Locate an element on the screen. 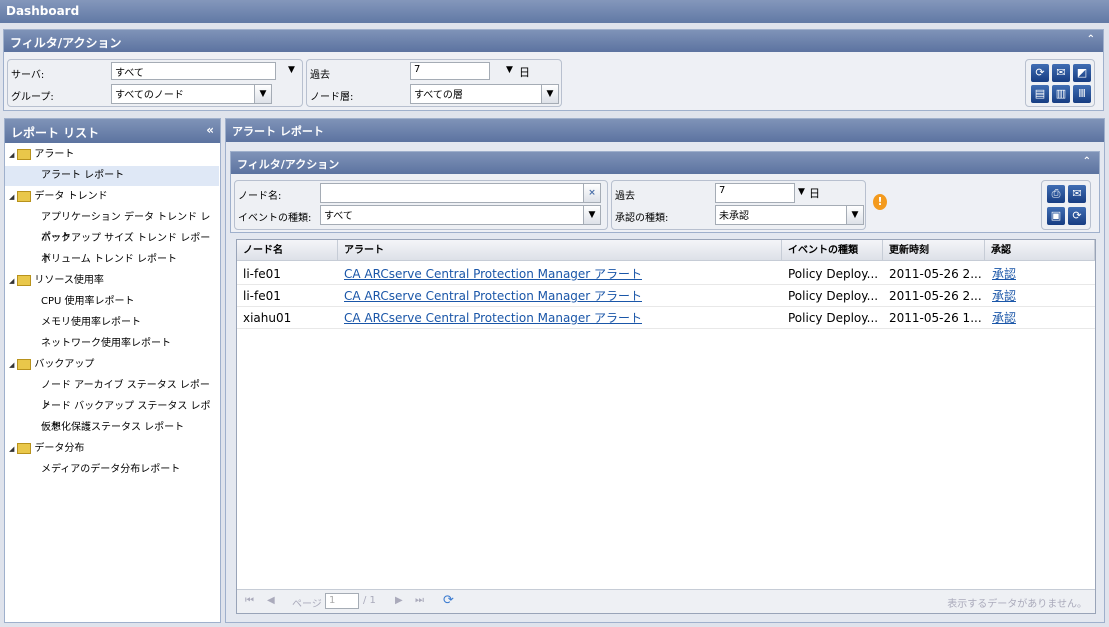 The height and width of the screenshot is (627, 1109). tree-folder: ◢ バックアップ is located at coordinates (116, 365).